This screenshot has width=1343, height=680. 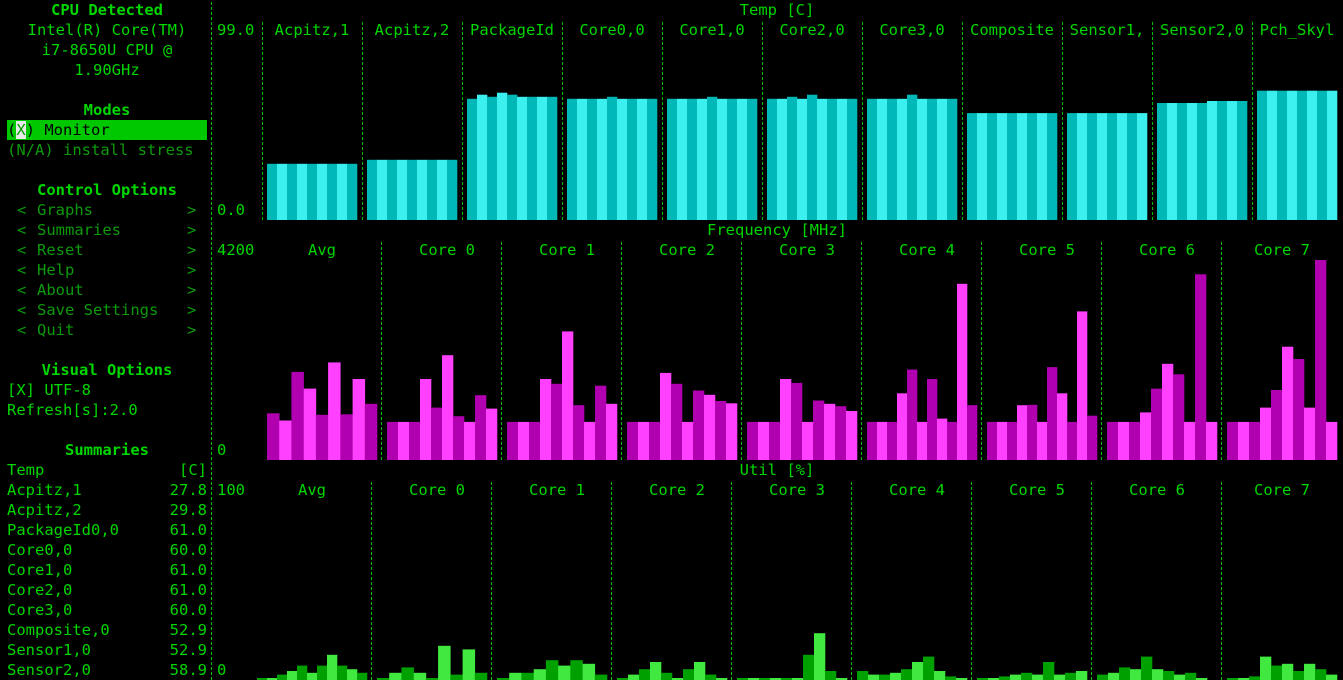 I want to click on menu-item-help: < Help >, so click(x=107, y=270).